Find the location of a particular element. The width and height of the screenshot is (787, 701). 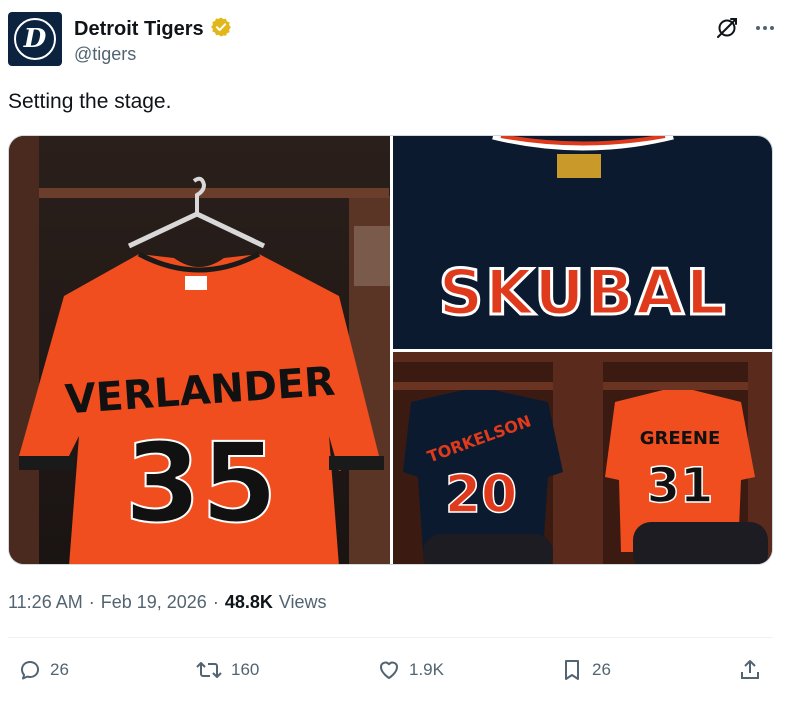

handle: @tigers is located at coordinates (105, 54).